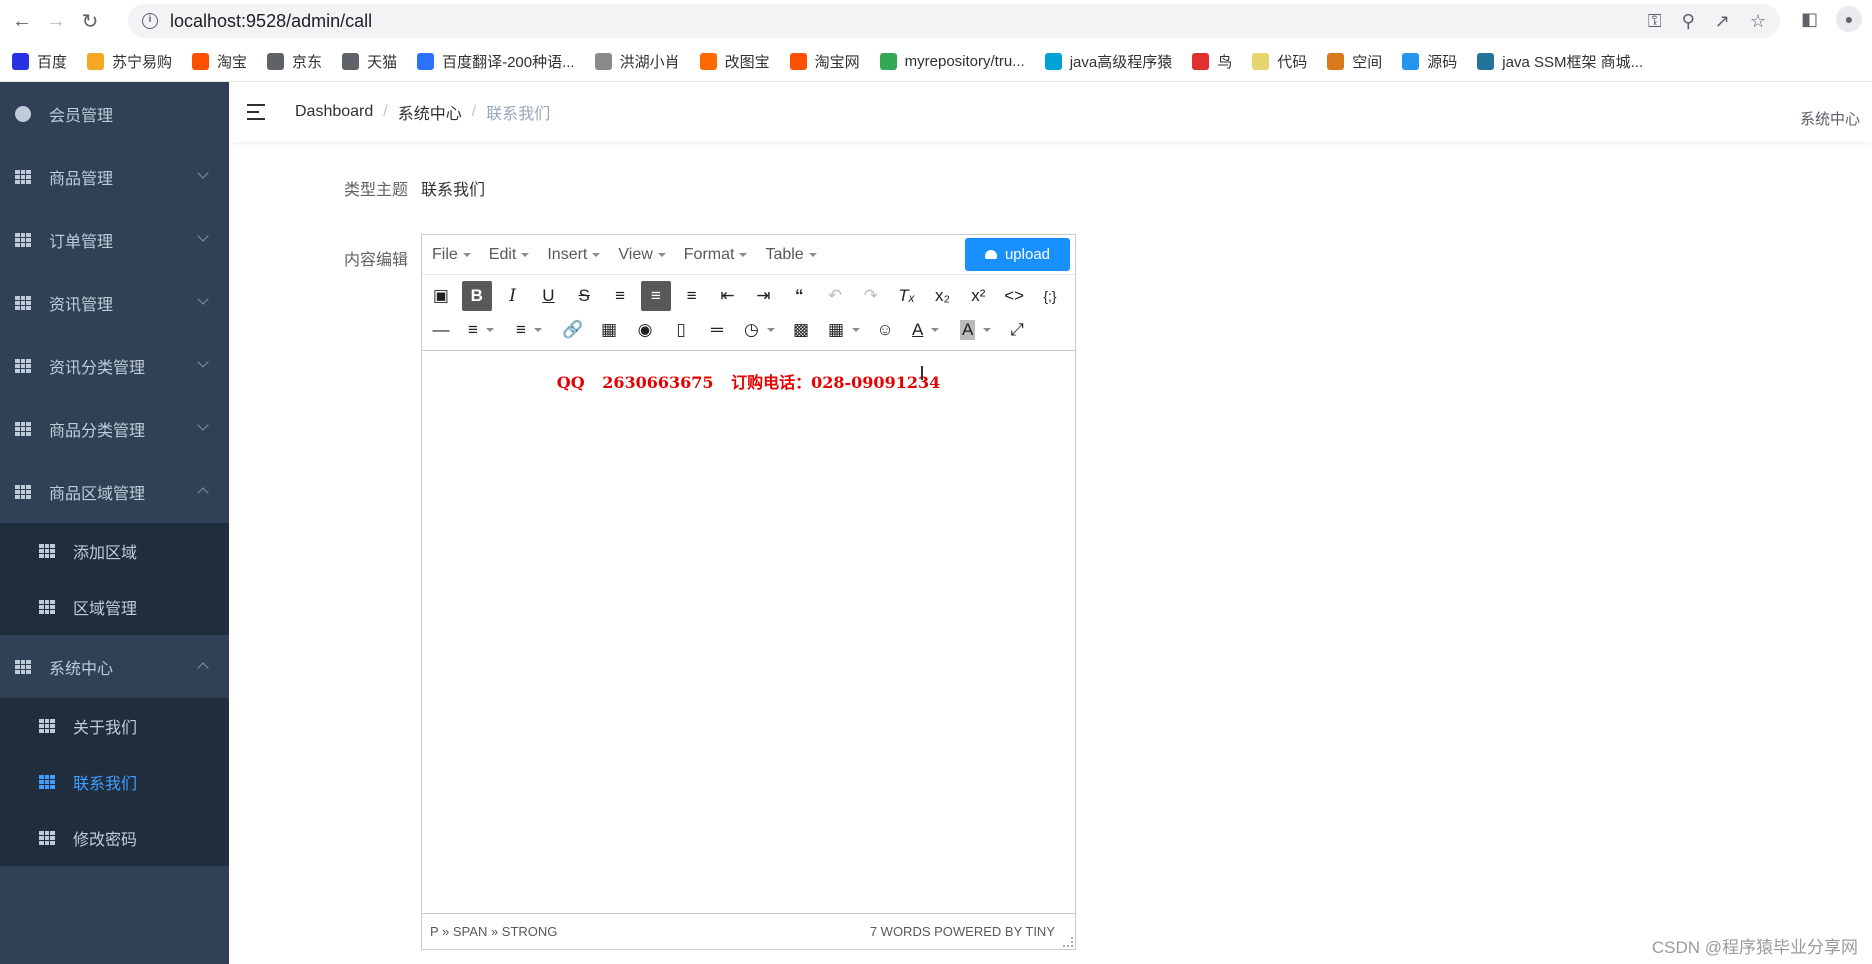 This screenshot has width=1872, height=964. I want to click on clear-format-icon: Tₓ, so click(907, 296).